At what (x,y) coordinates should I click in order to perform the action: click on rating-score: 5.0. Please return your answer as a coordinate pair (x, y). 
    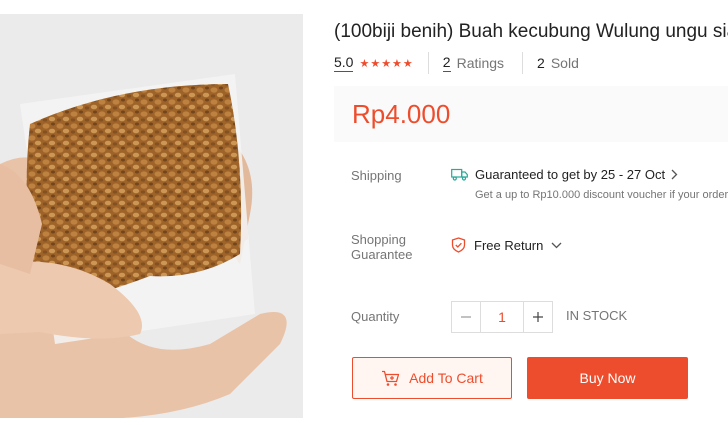
    Looking at the image, I should click on (344, 63).